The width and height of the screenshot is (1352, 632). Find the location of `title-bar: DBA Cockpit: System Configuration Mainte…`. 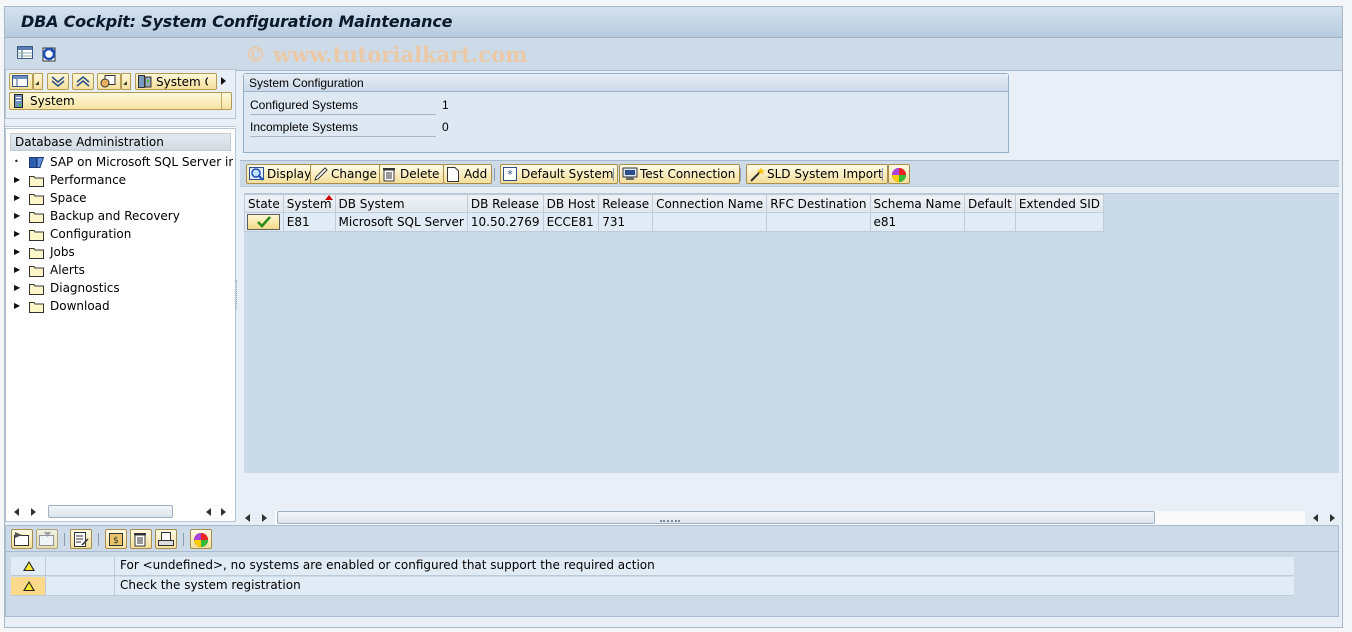

title-bar: DBA Cockpit: System Configuration Mainte… is located at coordinates (673, 22).